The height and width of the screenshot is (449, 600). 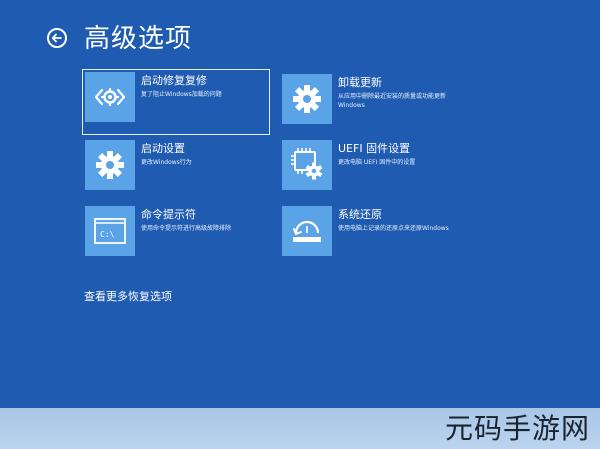 I want to click on option-startup-repair: 启动修复复修 复了阻止Windows加载的问题, so click(x=176, y=102).